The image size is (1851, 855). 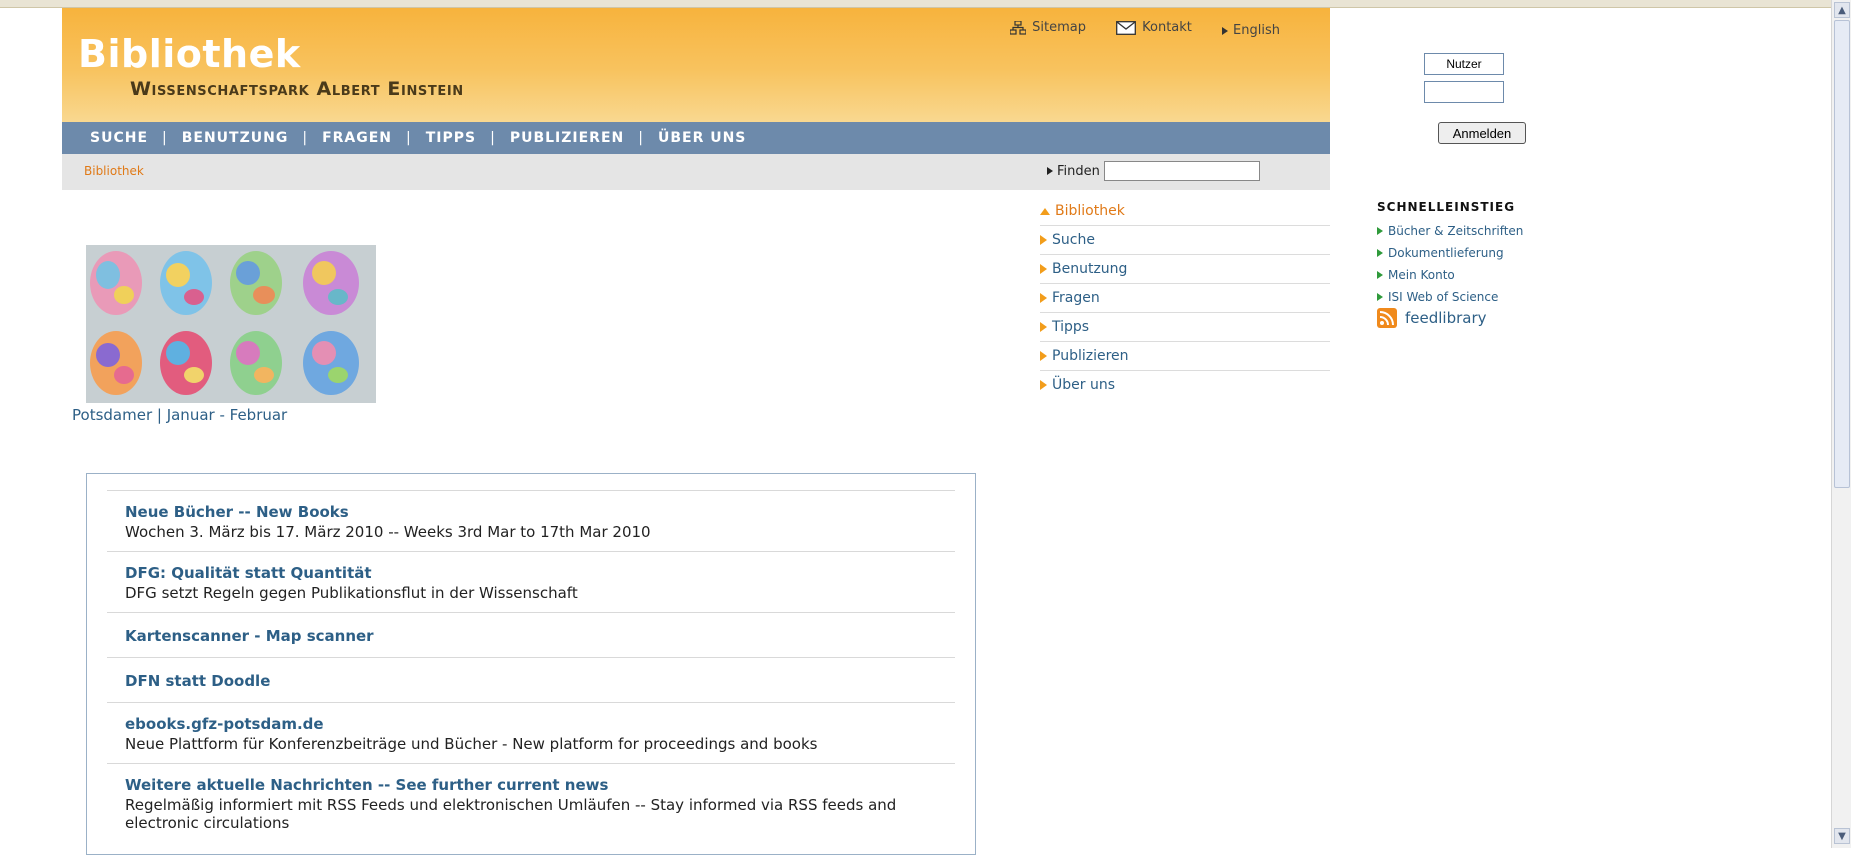 What do you see at coordinates (1464, 64) in the screenshot?
I see `username-field` at bounding box center [1464, 64].